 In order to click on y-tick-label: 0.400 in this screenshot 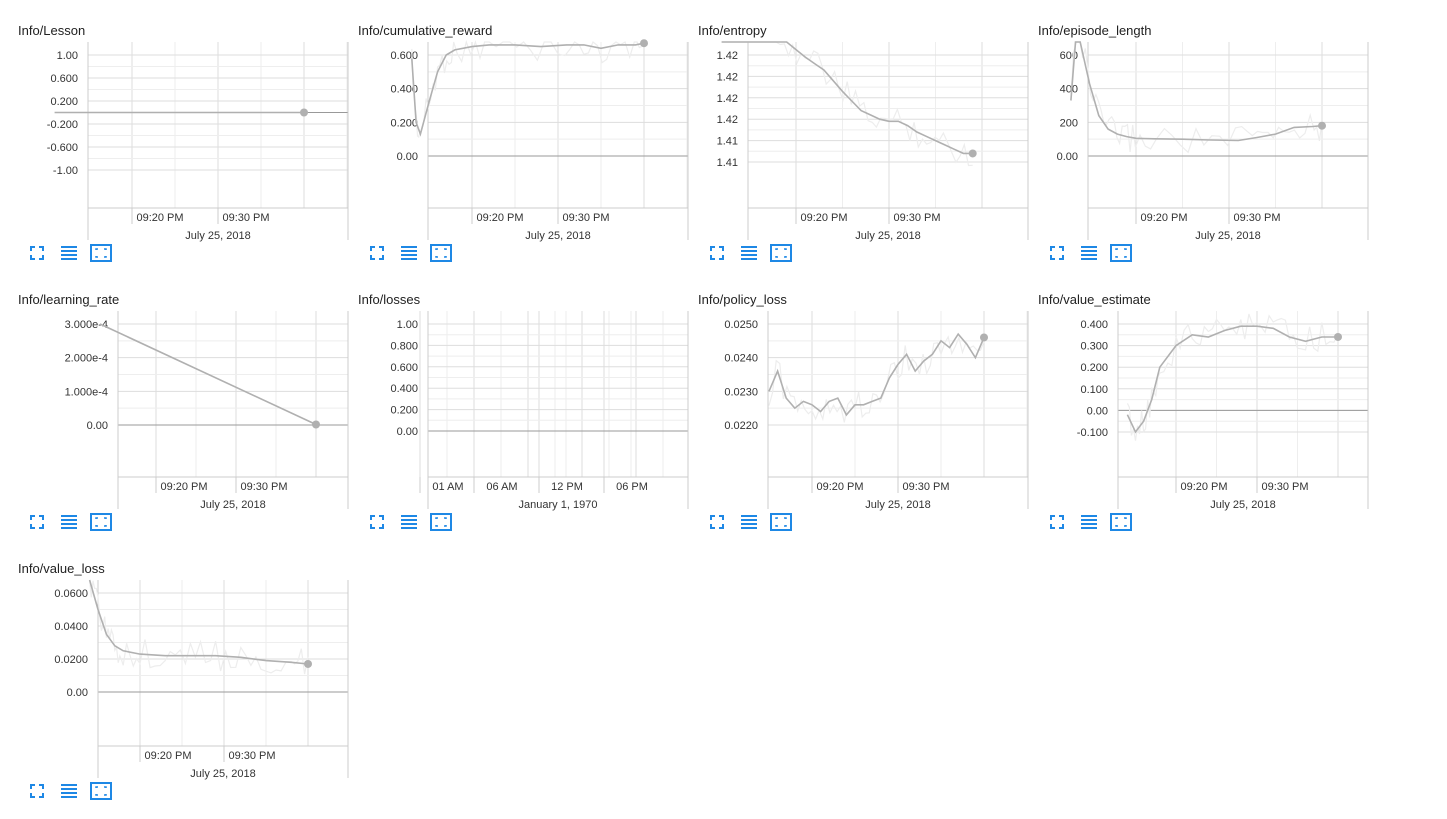, I will do `click(1094, 325)`.